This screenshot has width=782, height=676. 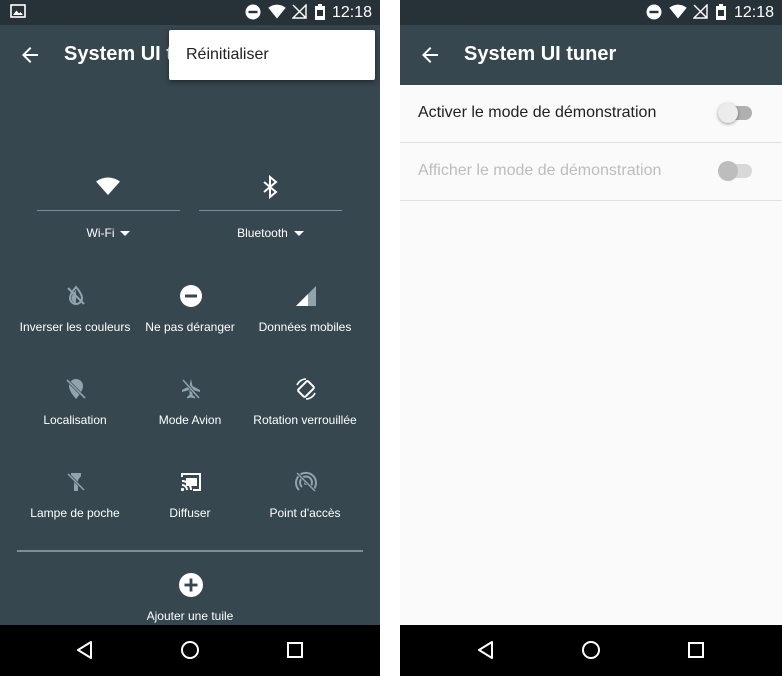 I want to click on cast-icon, so click(x=190, y=482).